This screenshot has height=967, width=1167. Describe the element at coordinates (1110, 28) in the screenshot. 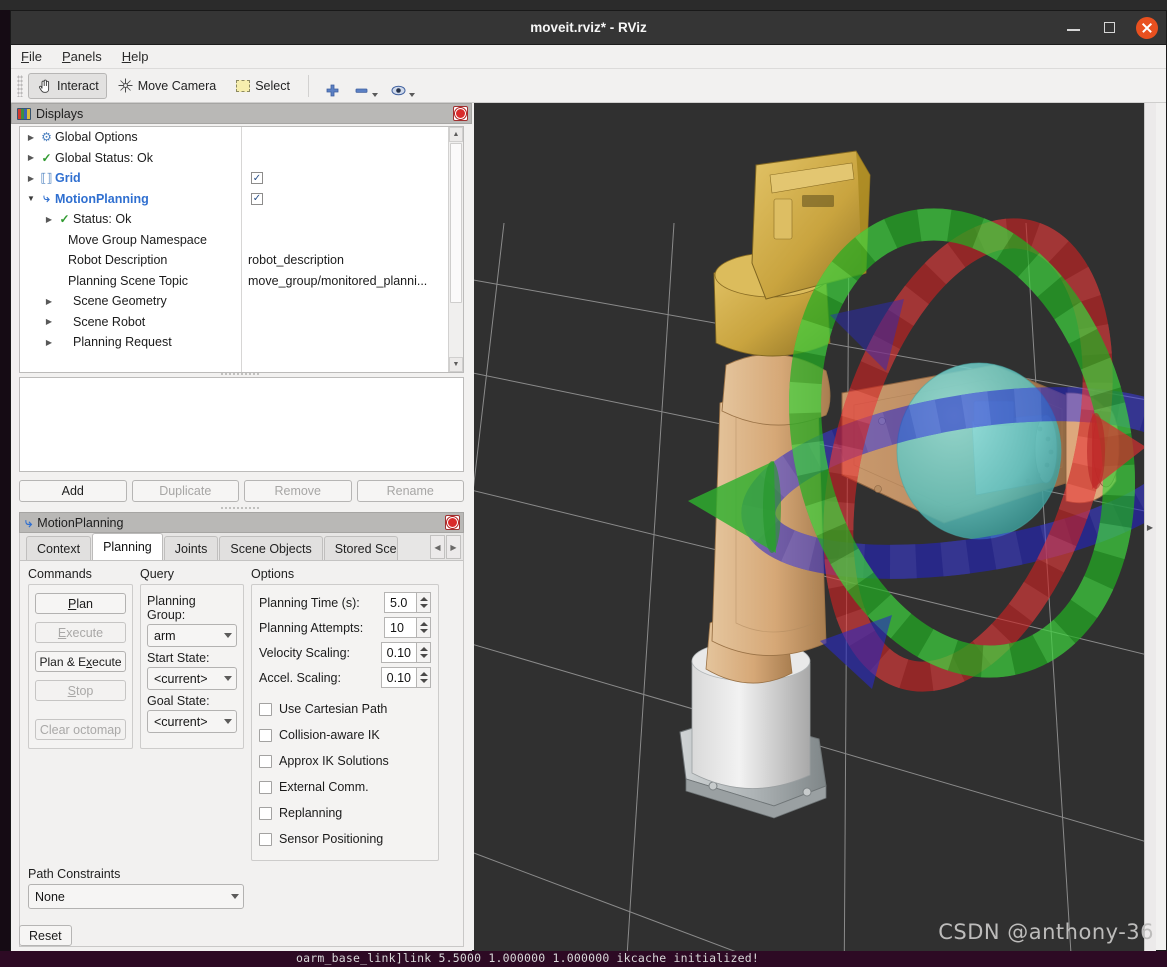

I see `maximize-button` at that location.